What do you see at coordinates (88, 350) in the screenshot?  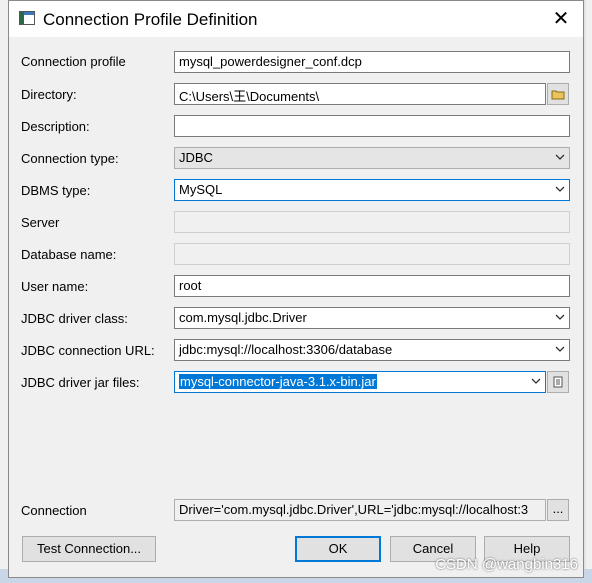 I see `jdbc-connection-url-label: JDBC connection URL:` at bounding box center [88, 350].